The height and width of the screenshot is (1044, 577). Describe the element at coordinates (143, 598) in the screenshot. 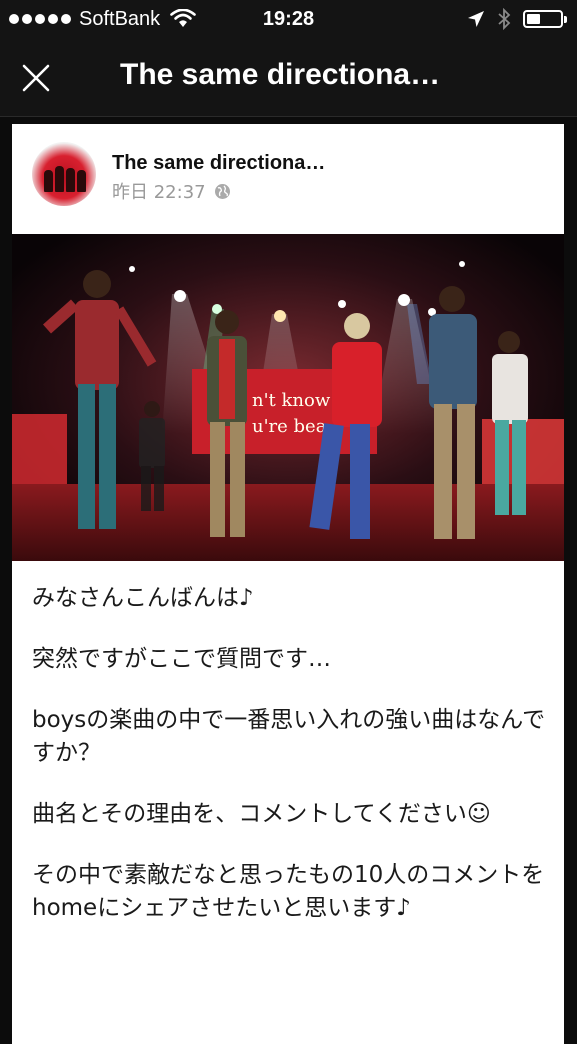

I see `post-paragraph: みなさんこんばんは♪` at that location.